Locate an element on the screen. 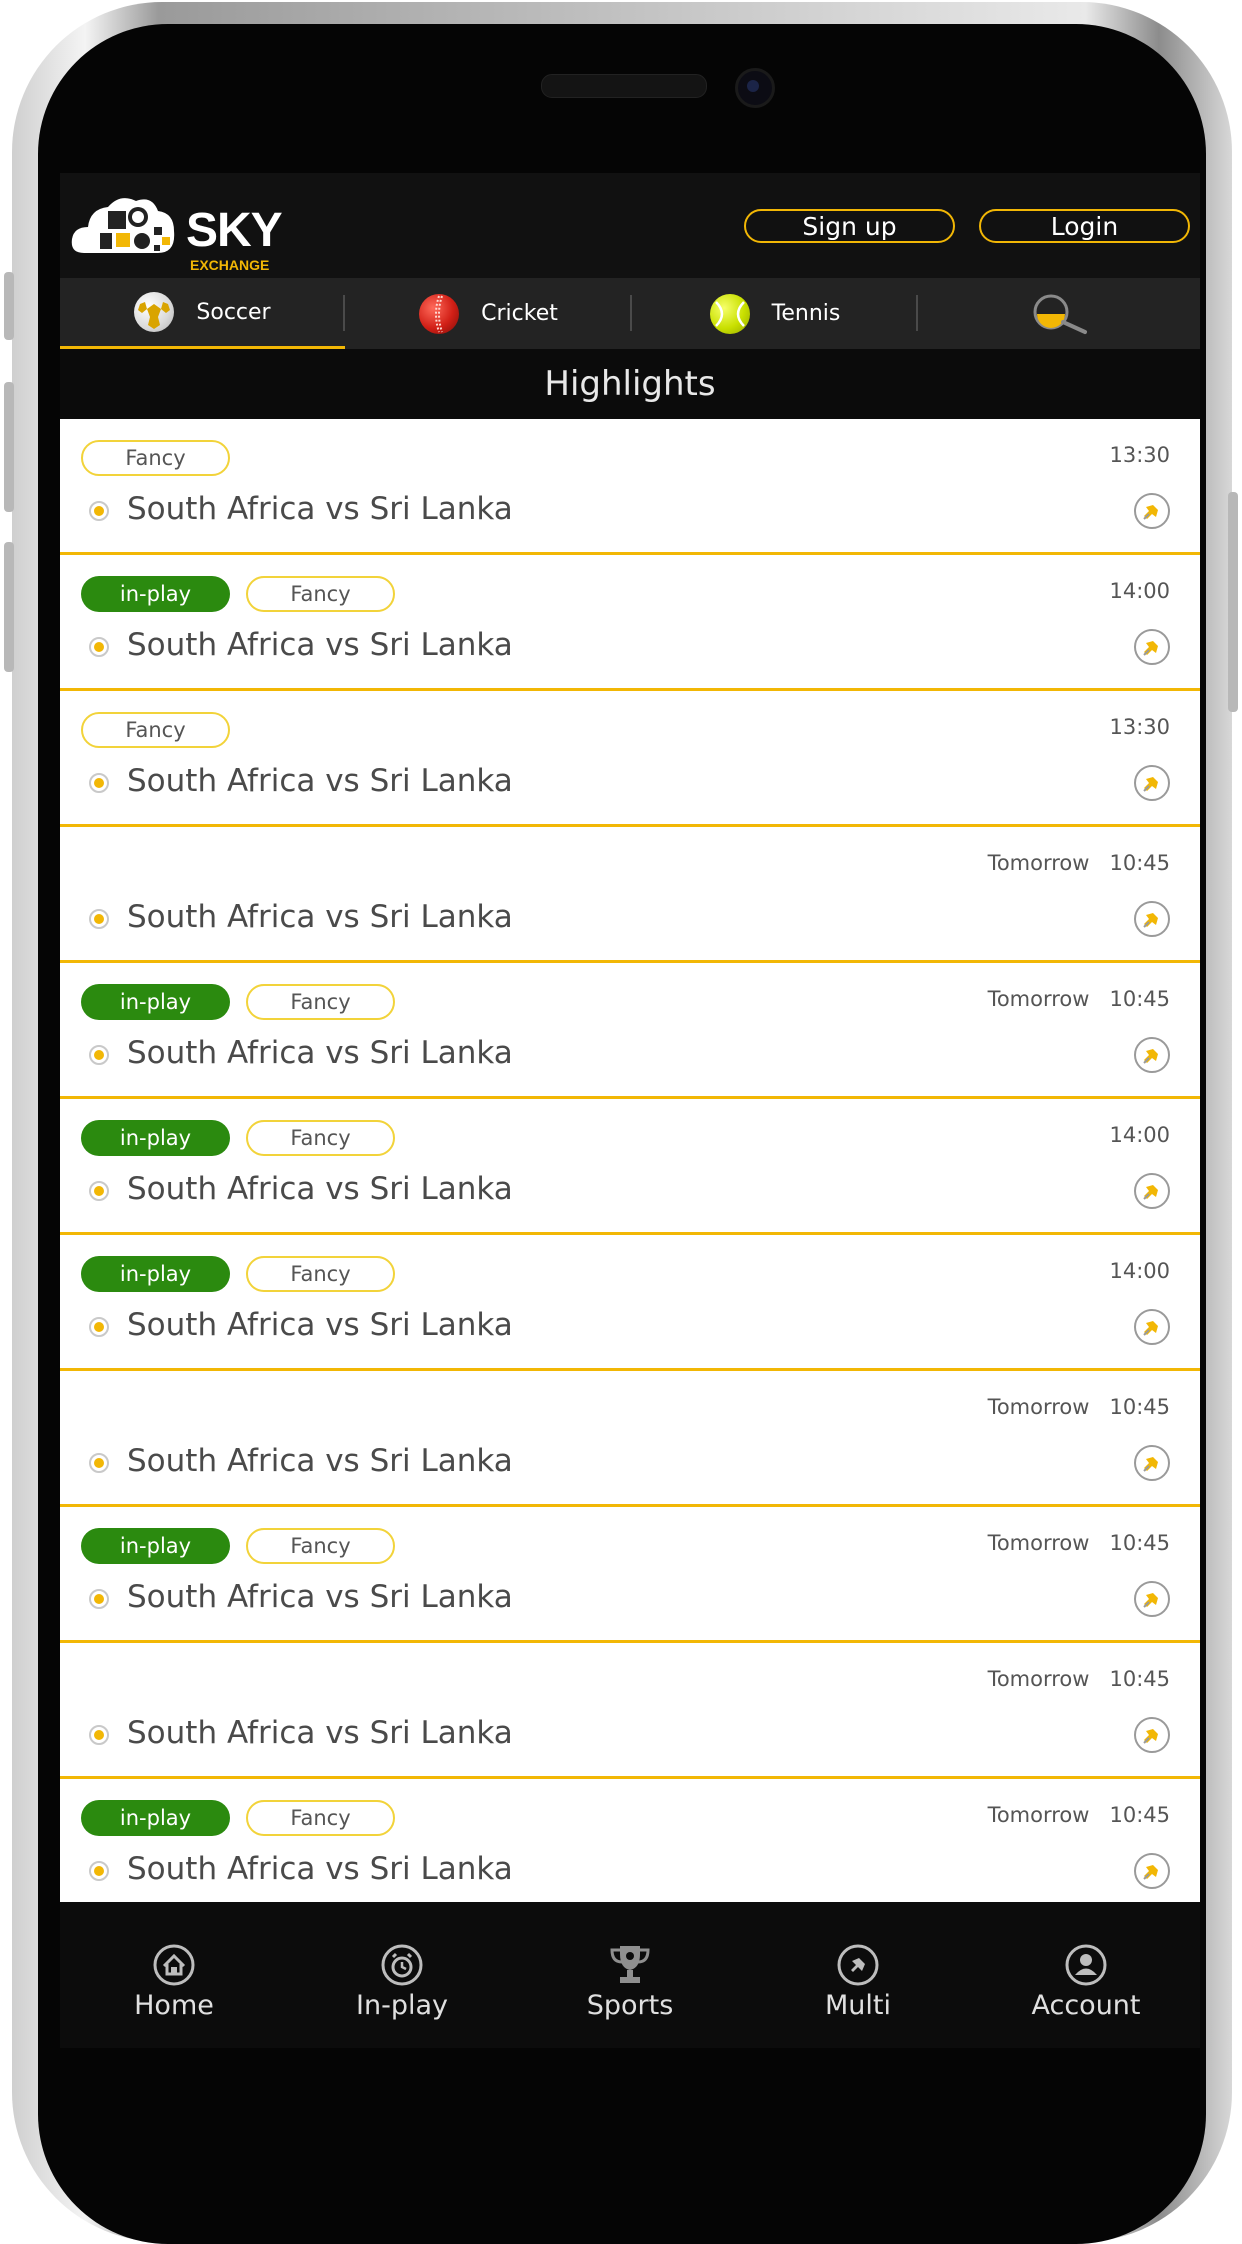  nav-label-in-play: In-play is located at coordinates (402, 2005).